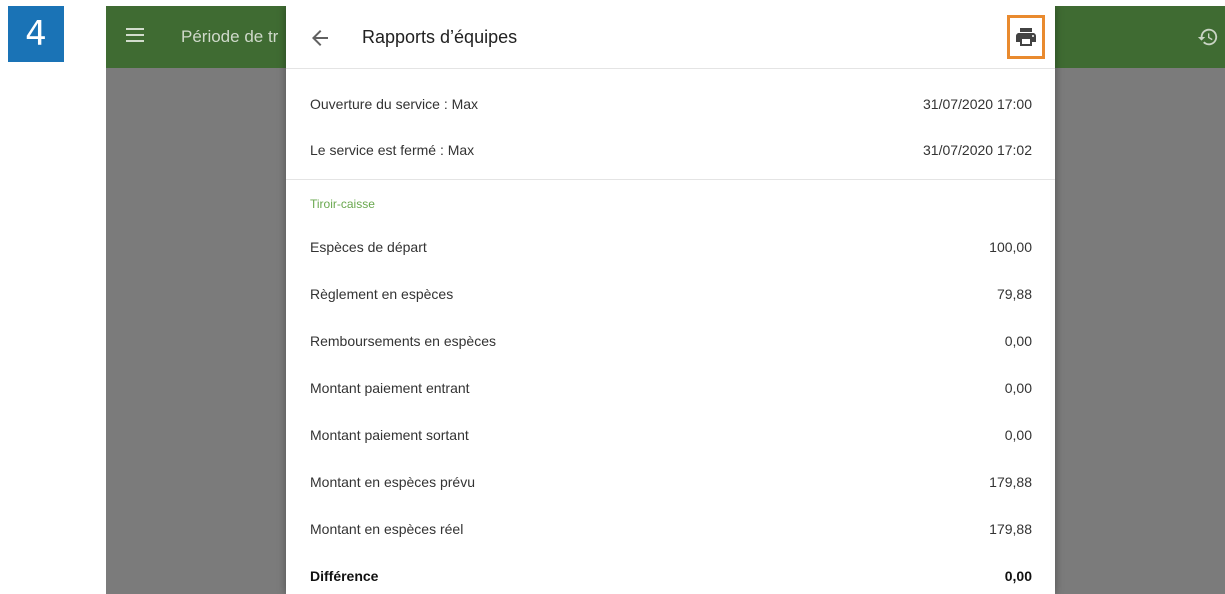 The height and width of the screenshot is (594, 1225). Describe the element at coordinates (394, 104) in the screenshot. I see `row-label: Ouverture du service : Max` at that location.